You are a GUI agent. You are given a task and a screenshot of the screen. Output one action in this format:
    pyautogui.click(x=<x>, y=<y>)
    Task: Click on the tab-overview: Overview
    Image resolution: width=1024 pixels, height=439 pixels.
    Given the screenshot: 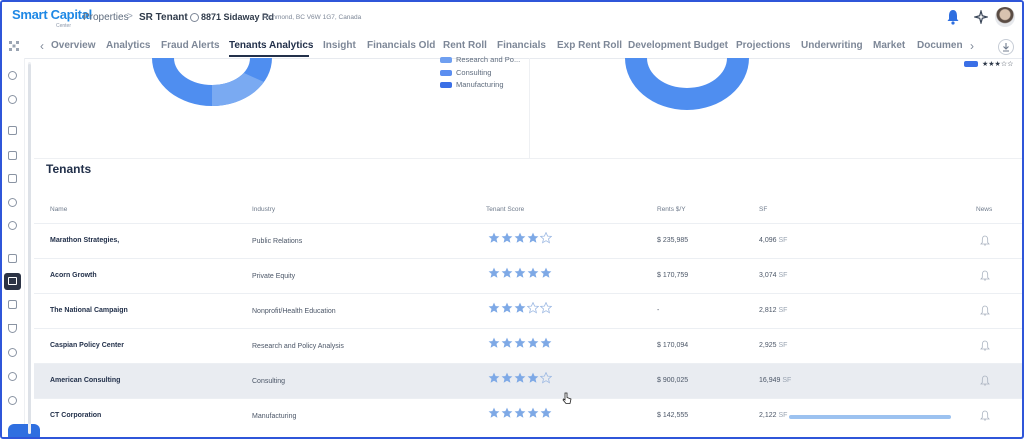 What is the action you would take?
    pyautogui.click(x=73, y=45)
    